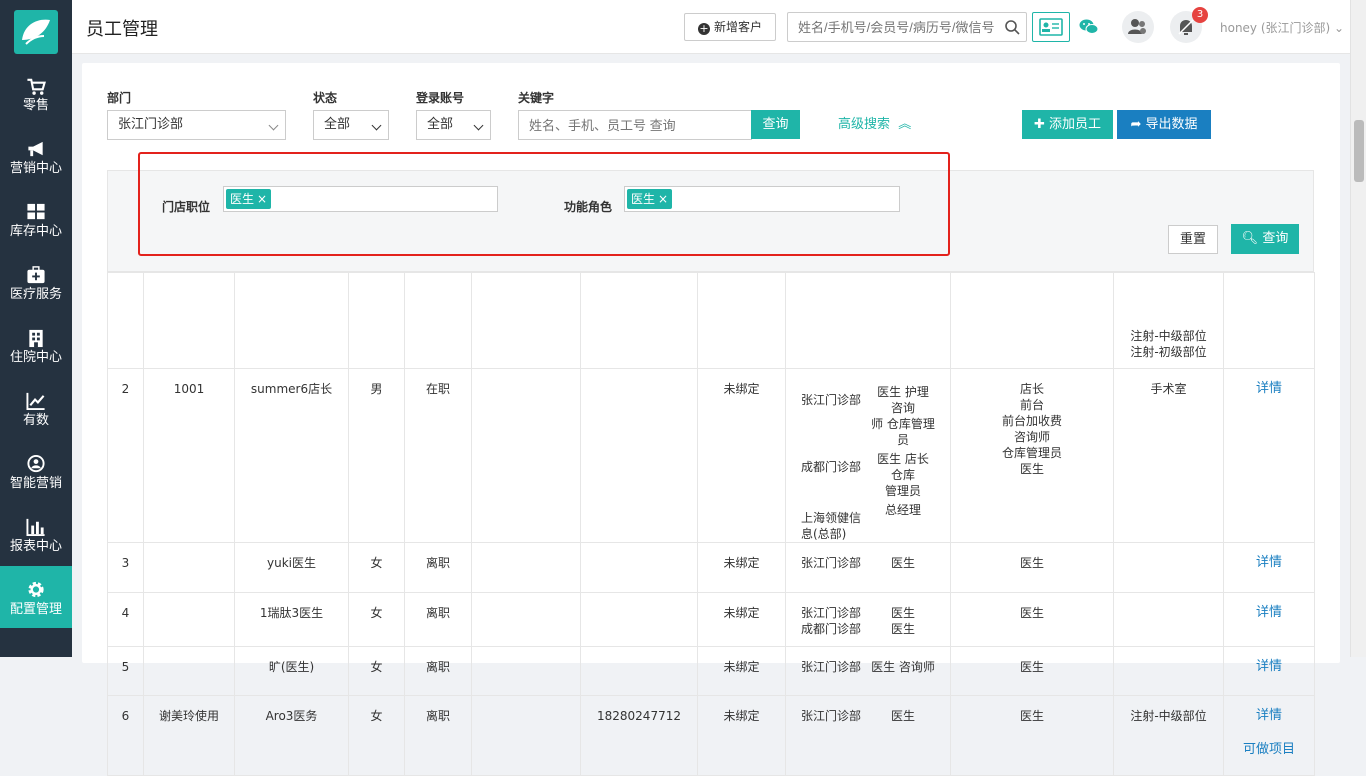  I want to click on sidebar-item-4: 住院中心, so click(36, 345).